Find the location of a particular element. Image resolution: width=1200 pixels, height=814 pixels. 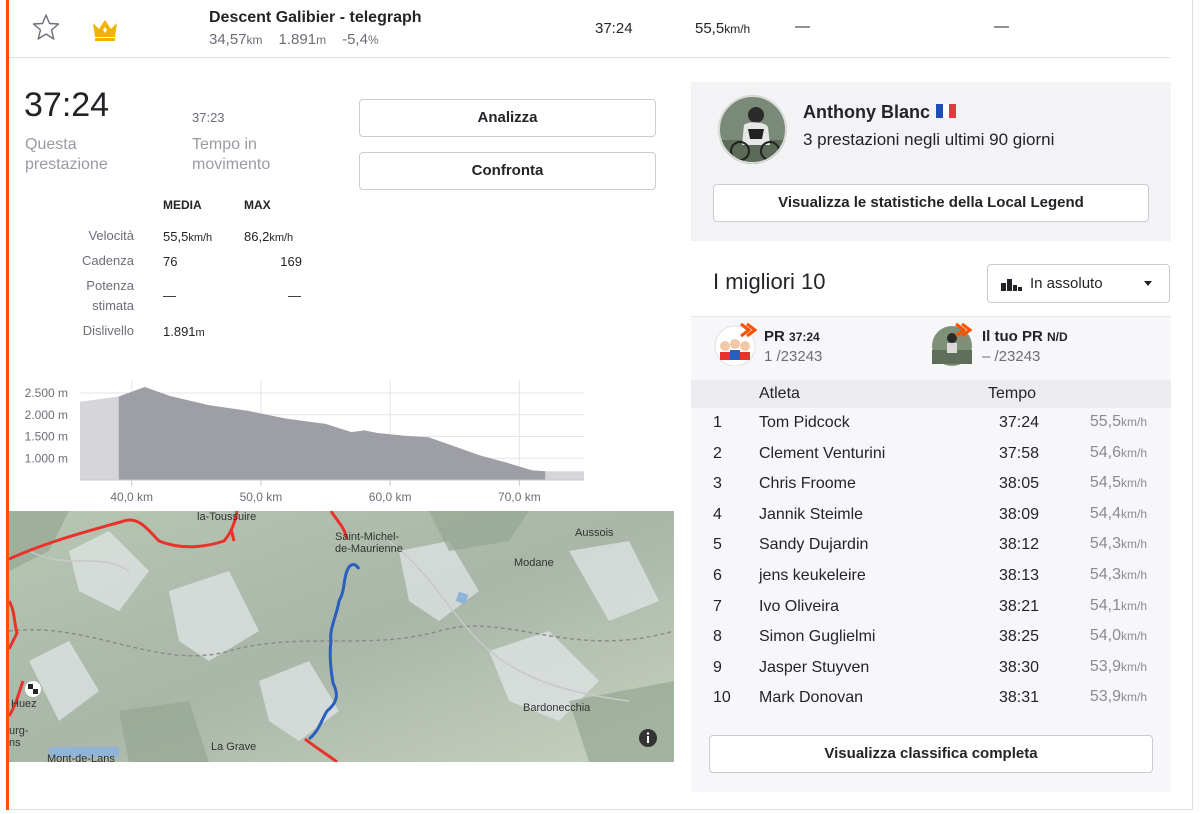

table-row: 6 jens keukeleire 38:13 54,3km/h is located at coordinates (931, 576).